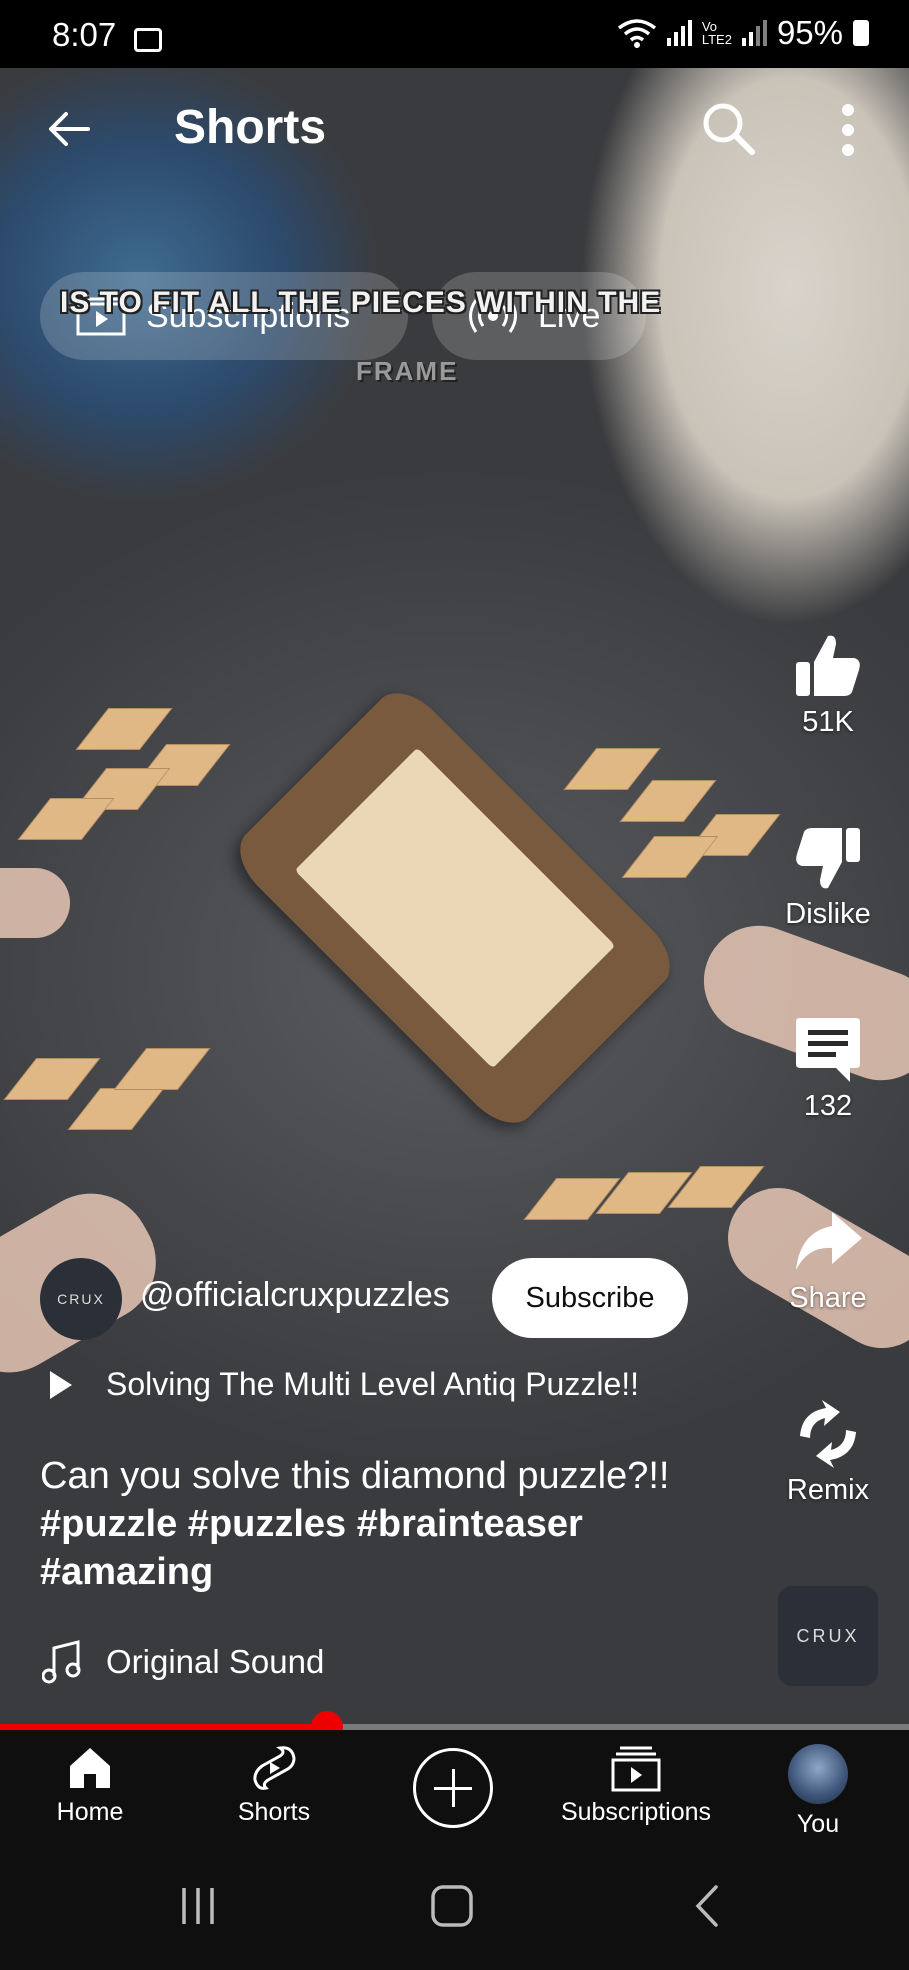 The height and width of the screenshot is (1970, 909). I want to click on nav-label: Subscriptions, so click(636, 1812).